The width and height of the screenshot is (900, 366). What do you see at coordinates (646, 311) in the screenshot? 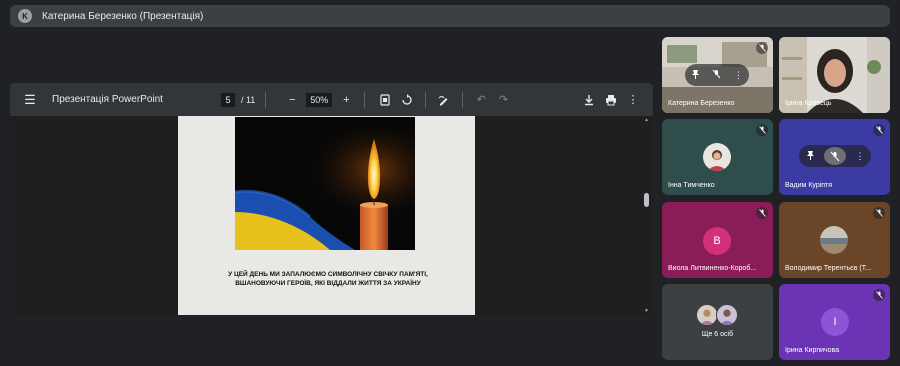
I see `scroll-down-icon: ▼` at bounding box center [646, 311].